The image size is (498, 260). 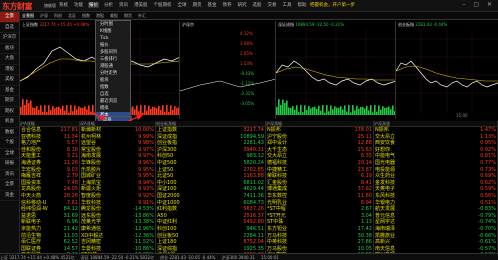 I want to click on table-row: 上证180 8752.04, so click(x=210, y=242).